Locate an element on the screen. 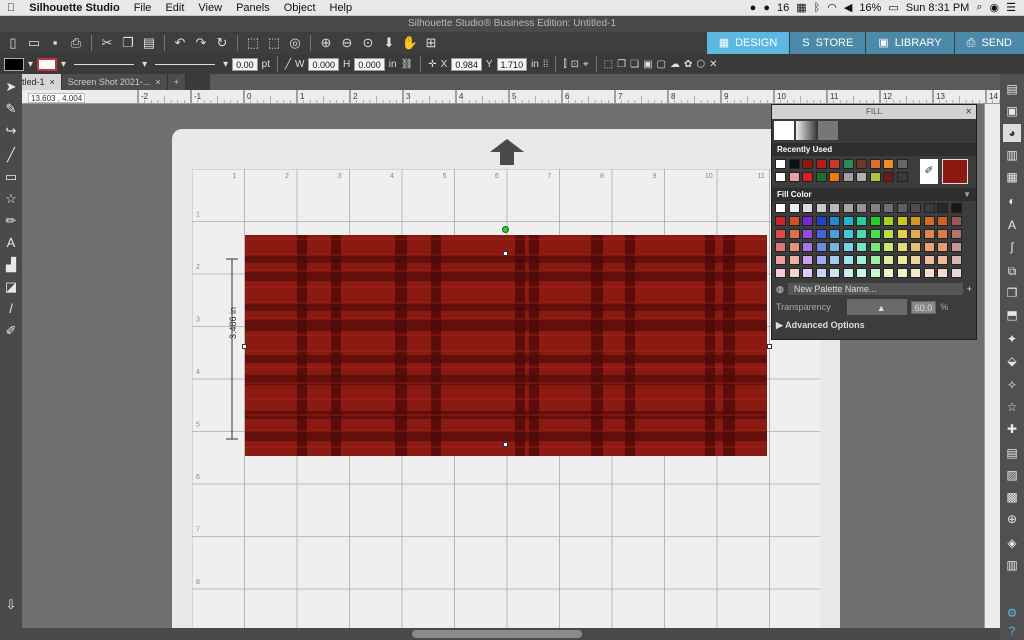 The height and width of the screenshot is (640, 1024). width-field: 0.000 is located at coordinates (324, 64).